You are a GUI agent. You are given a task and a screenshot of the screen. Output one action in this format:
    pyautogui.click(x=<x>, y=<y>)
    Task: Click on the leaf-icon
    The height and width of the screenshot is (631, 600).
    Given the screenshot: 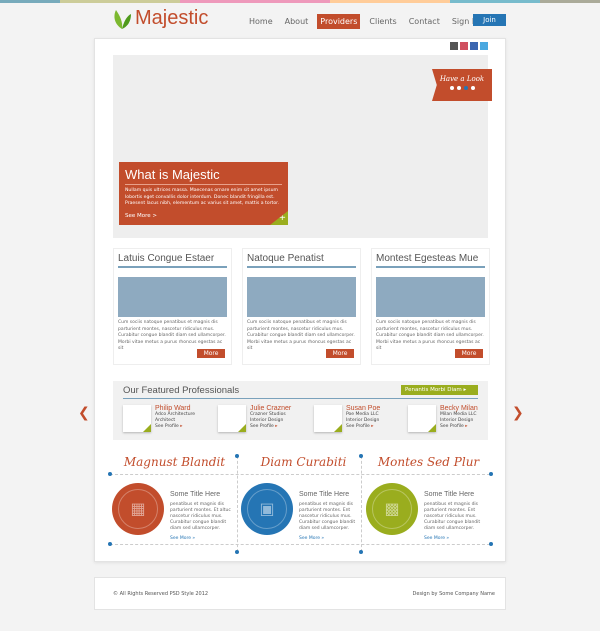 What is the action you would take?
    pyautogui.click(x=122, y=19)
    